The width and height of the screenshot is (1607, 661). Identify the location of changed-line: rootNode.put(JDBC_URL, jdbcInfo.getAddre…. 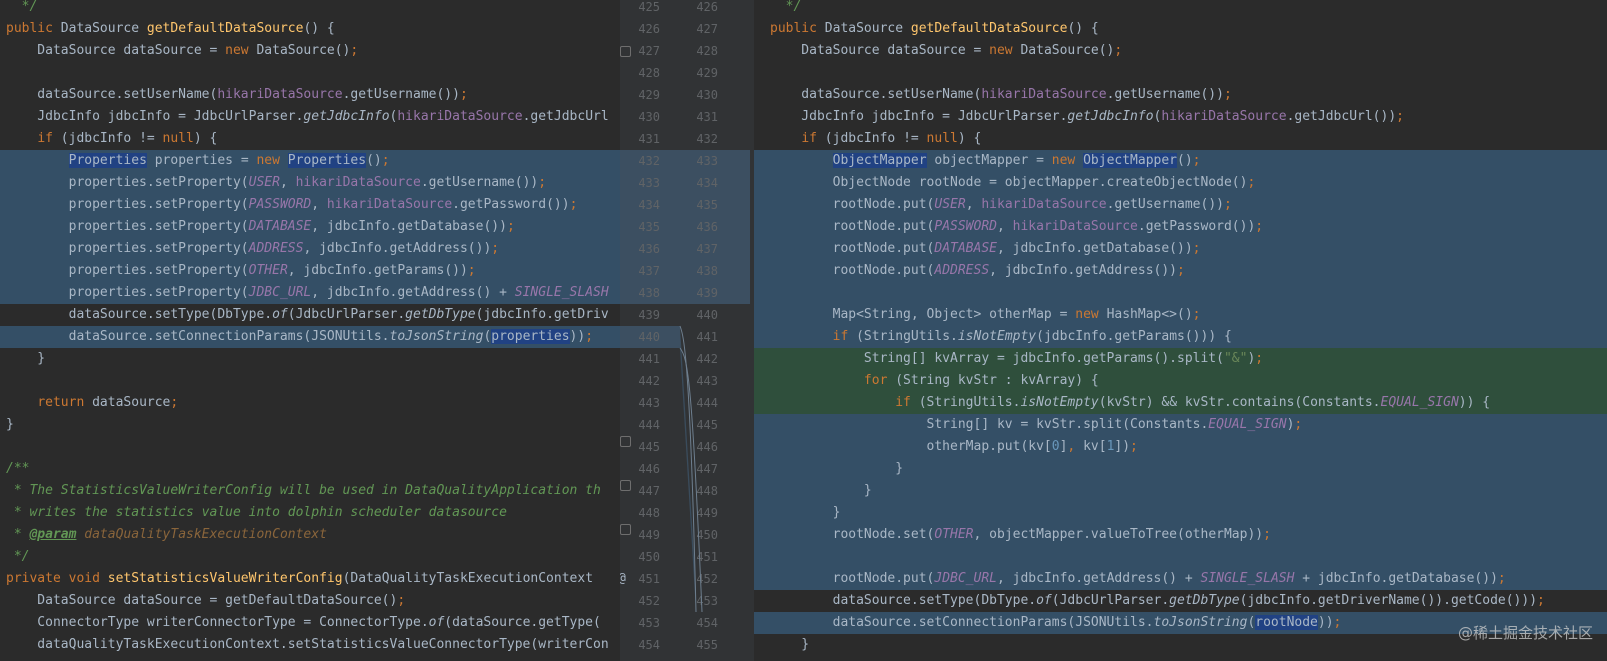
(1180, 579).